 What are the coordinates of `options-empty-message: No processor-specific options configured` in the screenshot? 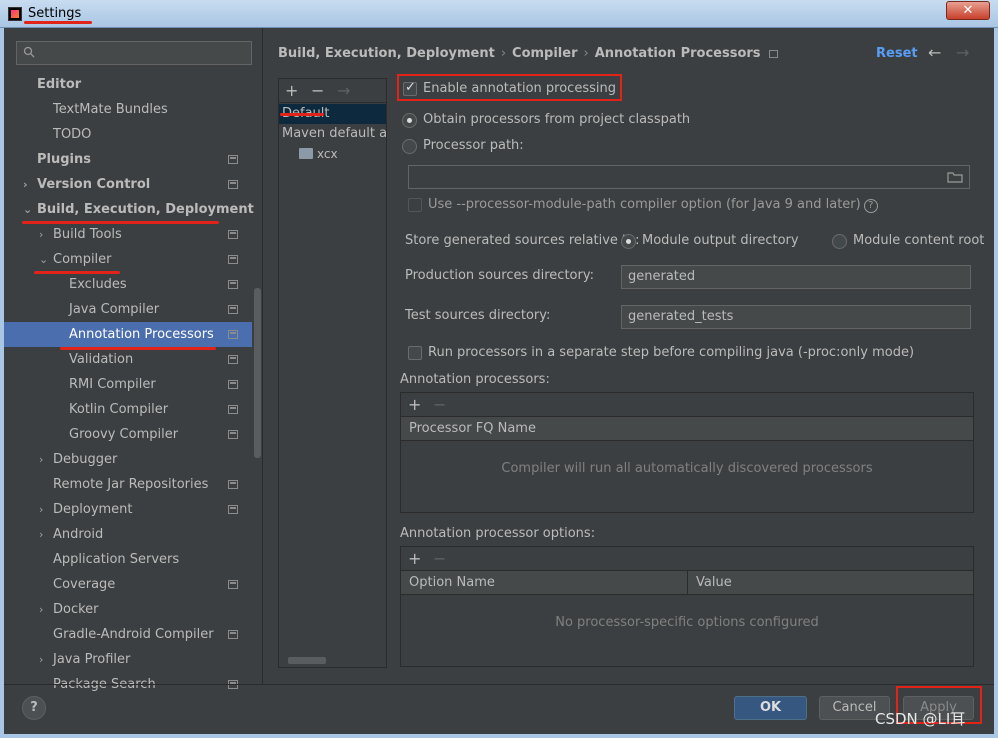 It's located at (687, 622).